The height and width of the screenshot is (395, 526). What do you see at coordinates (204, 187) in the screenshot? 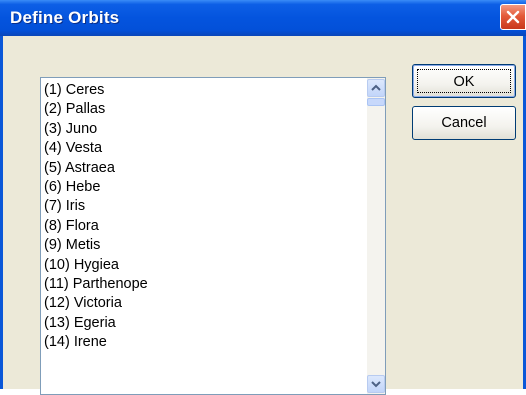
I see `list-item: (6) Hebe` at bounding box center [204, 187].